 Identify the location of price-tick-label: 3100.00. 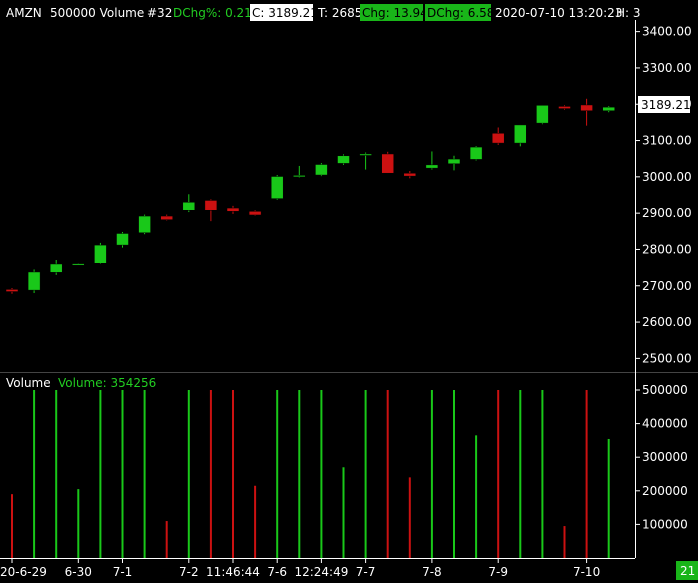
(667, 141).